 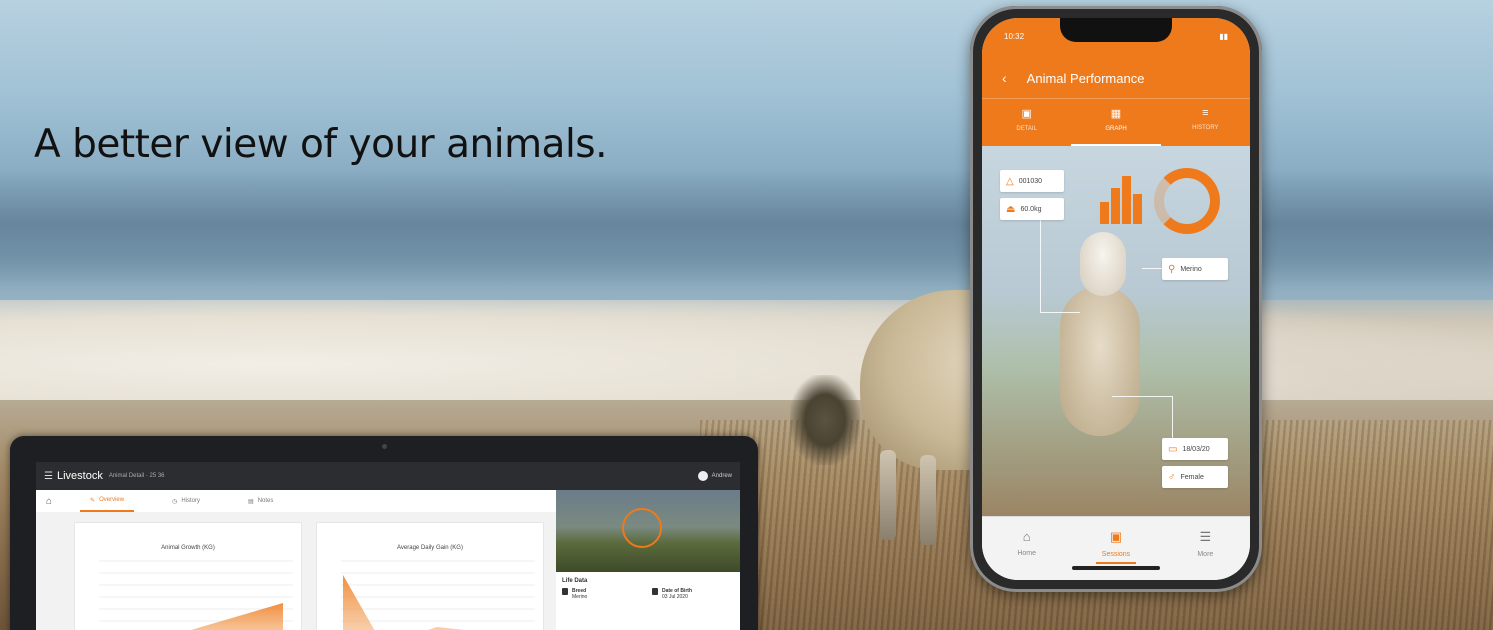 What do you see at coordinates (175, 501) in the screenshot?
I see `clock-icon: ◷` at bounding box center [175, 501].